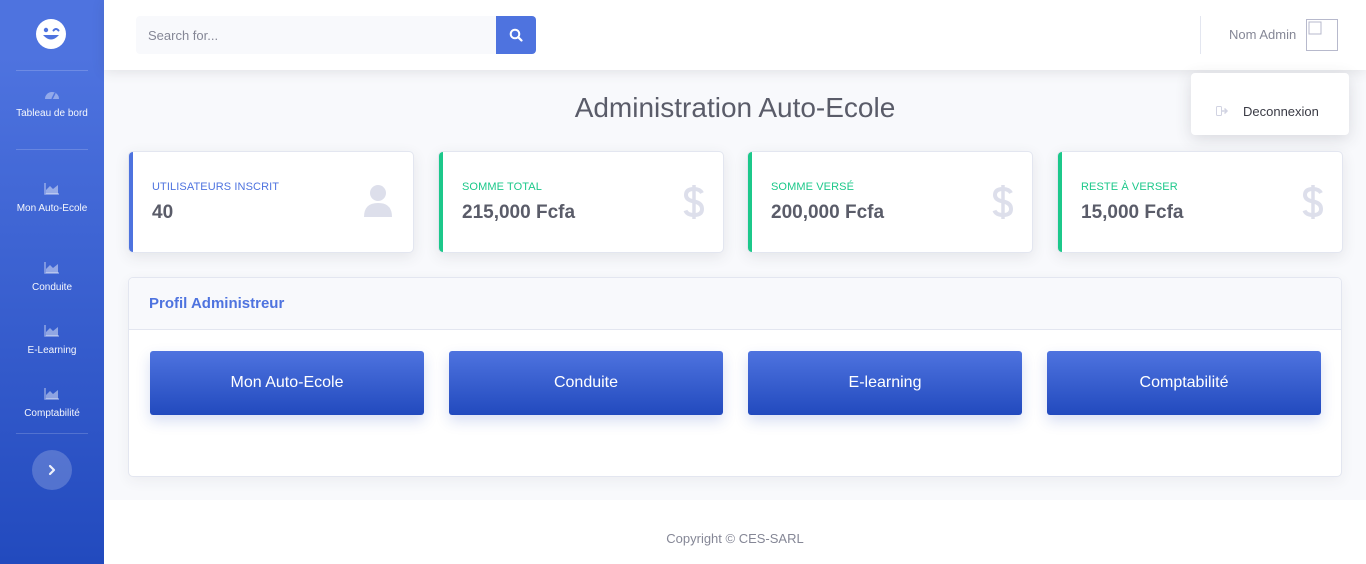  I want to click on topbar: Nom Admin, so click(735, 35).